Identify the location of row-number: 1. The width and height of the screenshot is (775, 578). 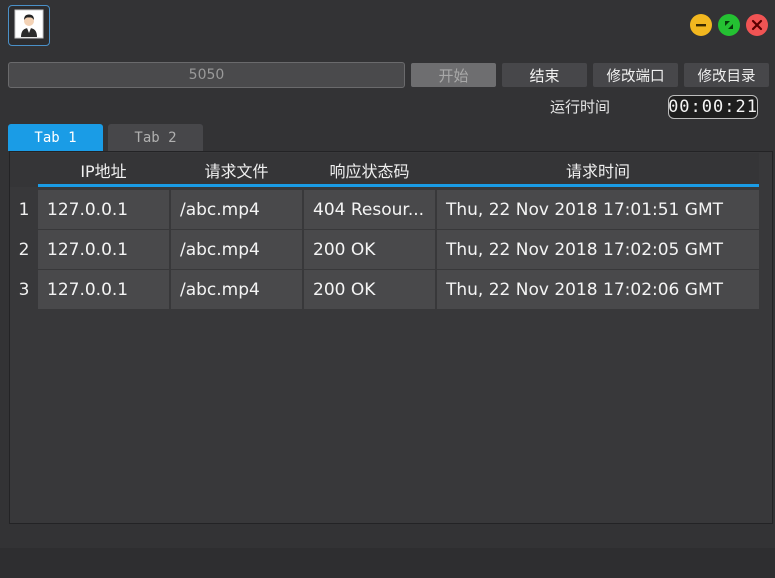
(24, 210).